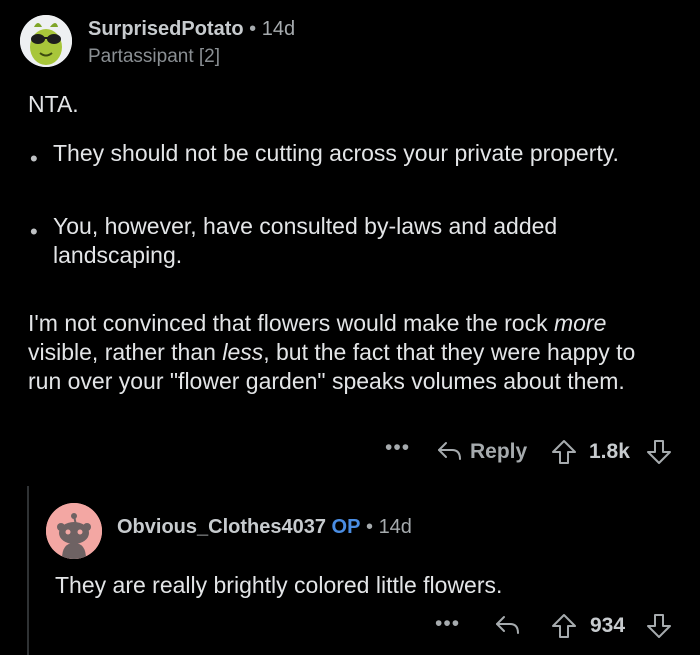  Describe the element at coordinates (498, 452) in the screenshot. I see `reply-label: Reply` at that location.